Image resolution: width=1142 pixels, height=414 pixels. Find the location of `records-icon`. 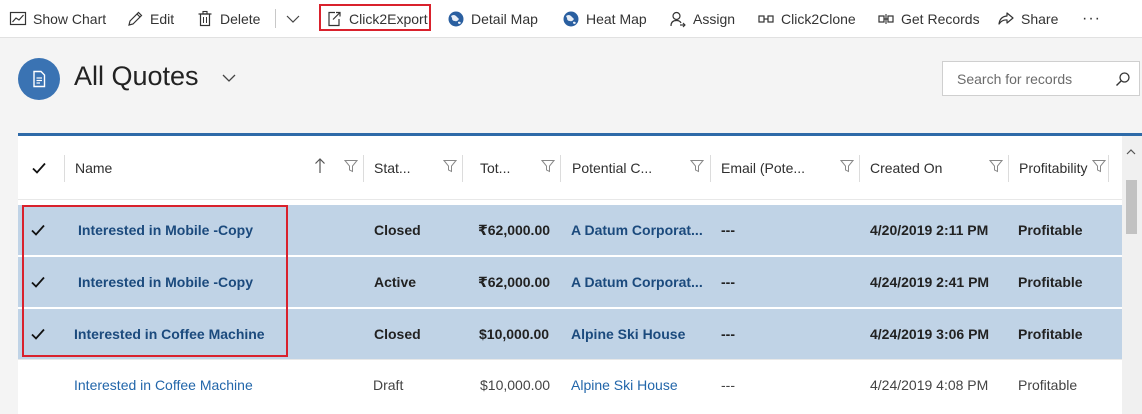

records-icon is located at coordinates (886, 19).